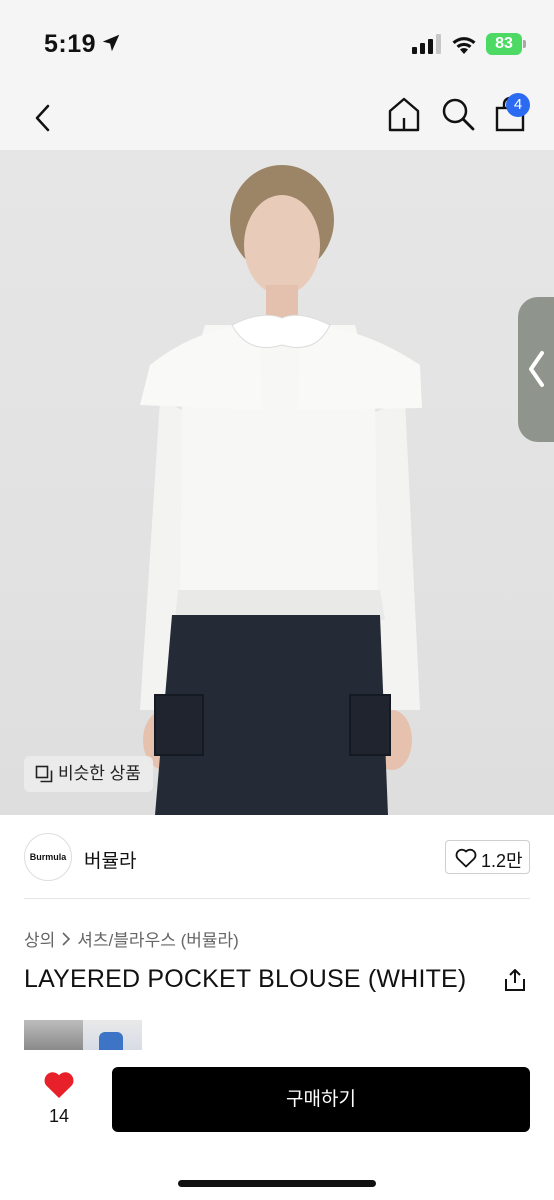 Image resolution: width=554 pixels, height=1200 pixels. What do you see at coordinates (464, 45) in the screenshot?
I see `wifi-icon` at bounding box center [464, 45].